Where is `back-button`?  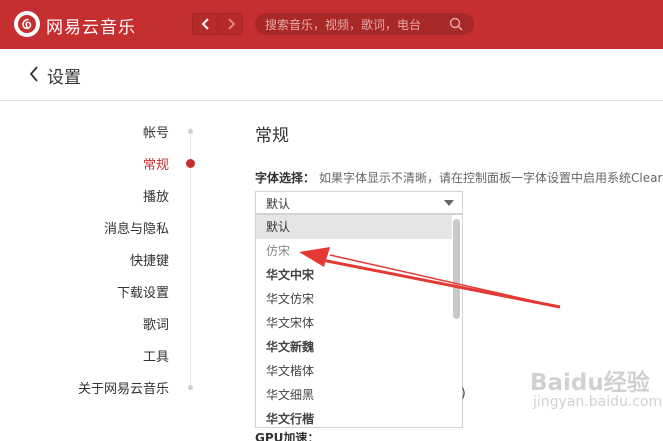
back-button is located at coordinates (205, 24).